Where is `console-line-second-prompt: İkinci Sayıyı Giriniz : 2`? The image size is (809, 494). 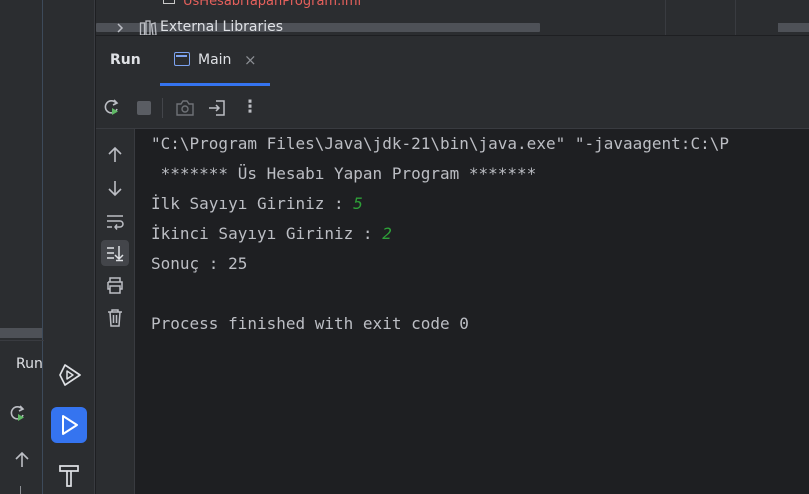 console-line-second-prompt: İkinci Sayıyı Giriniz : 2 is located at coordinates (271, 233).